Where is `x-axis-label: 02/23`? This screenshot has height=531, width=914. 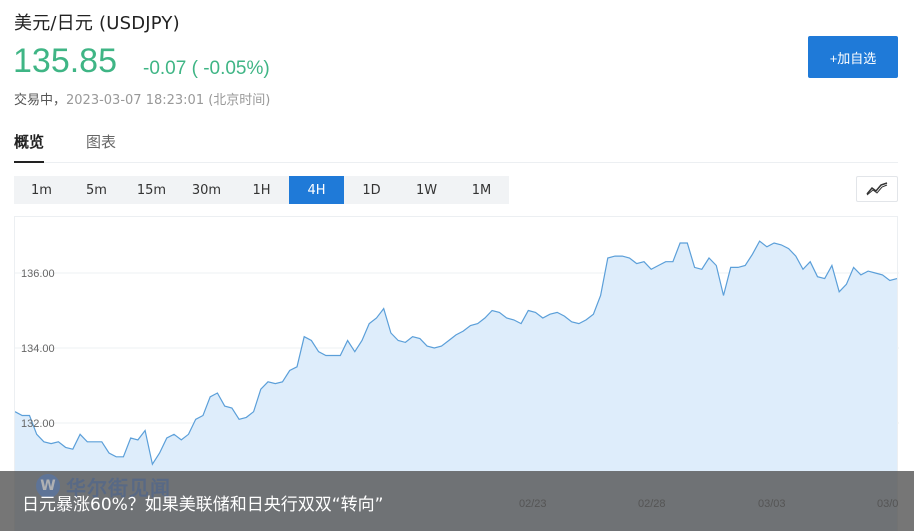
x-axis-label: 02/23 is located at coordinates (533, 504).